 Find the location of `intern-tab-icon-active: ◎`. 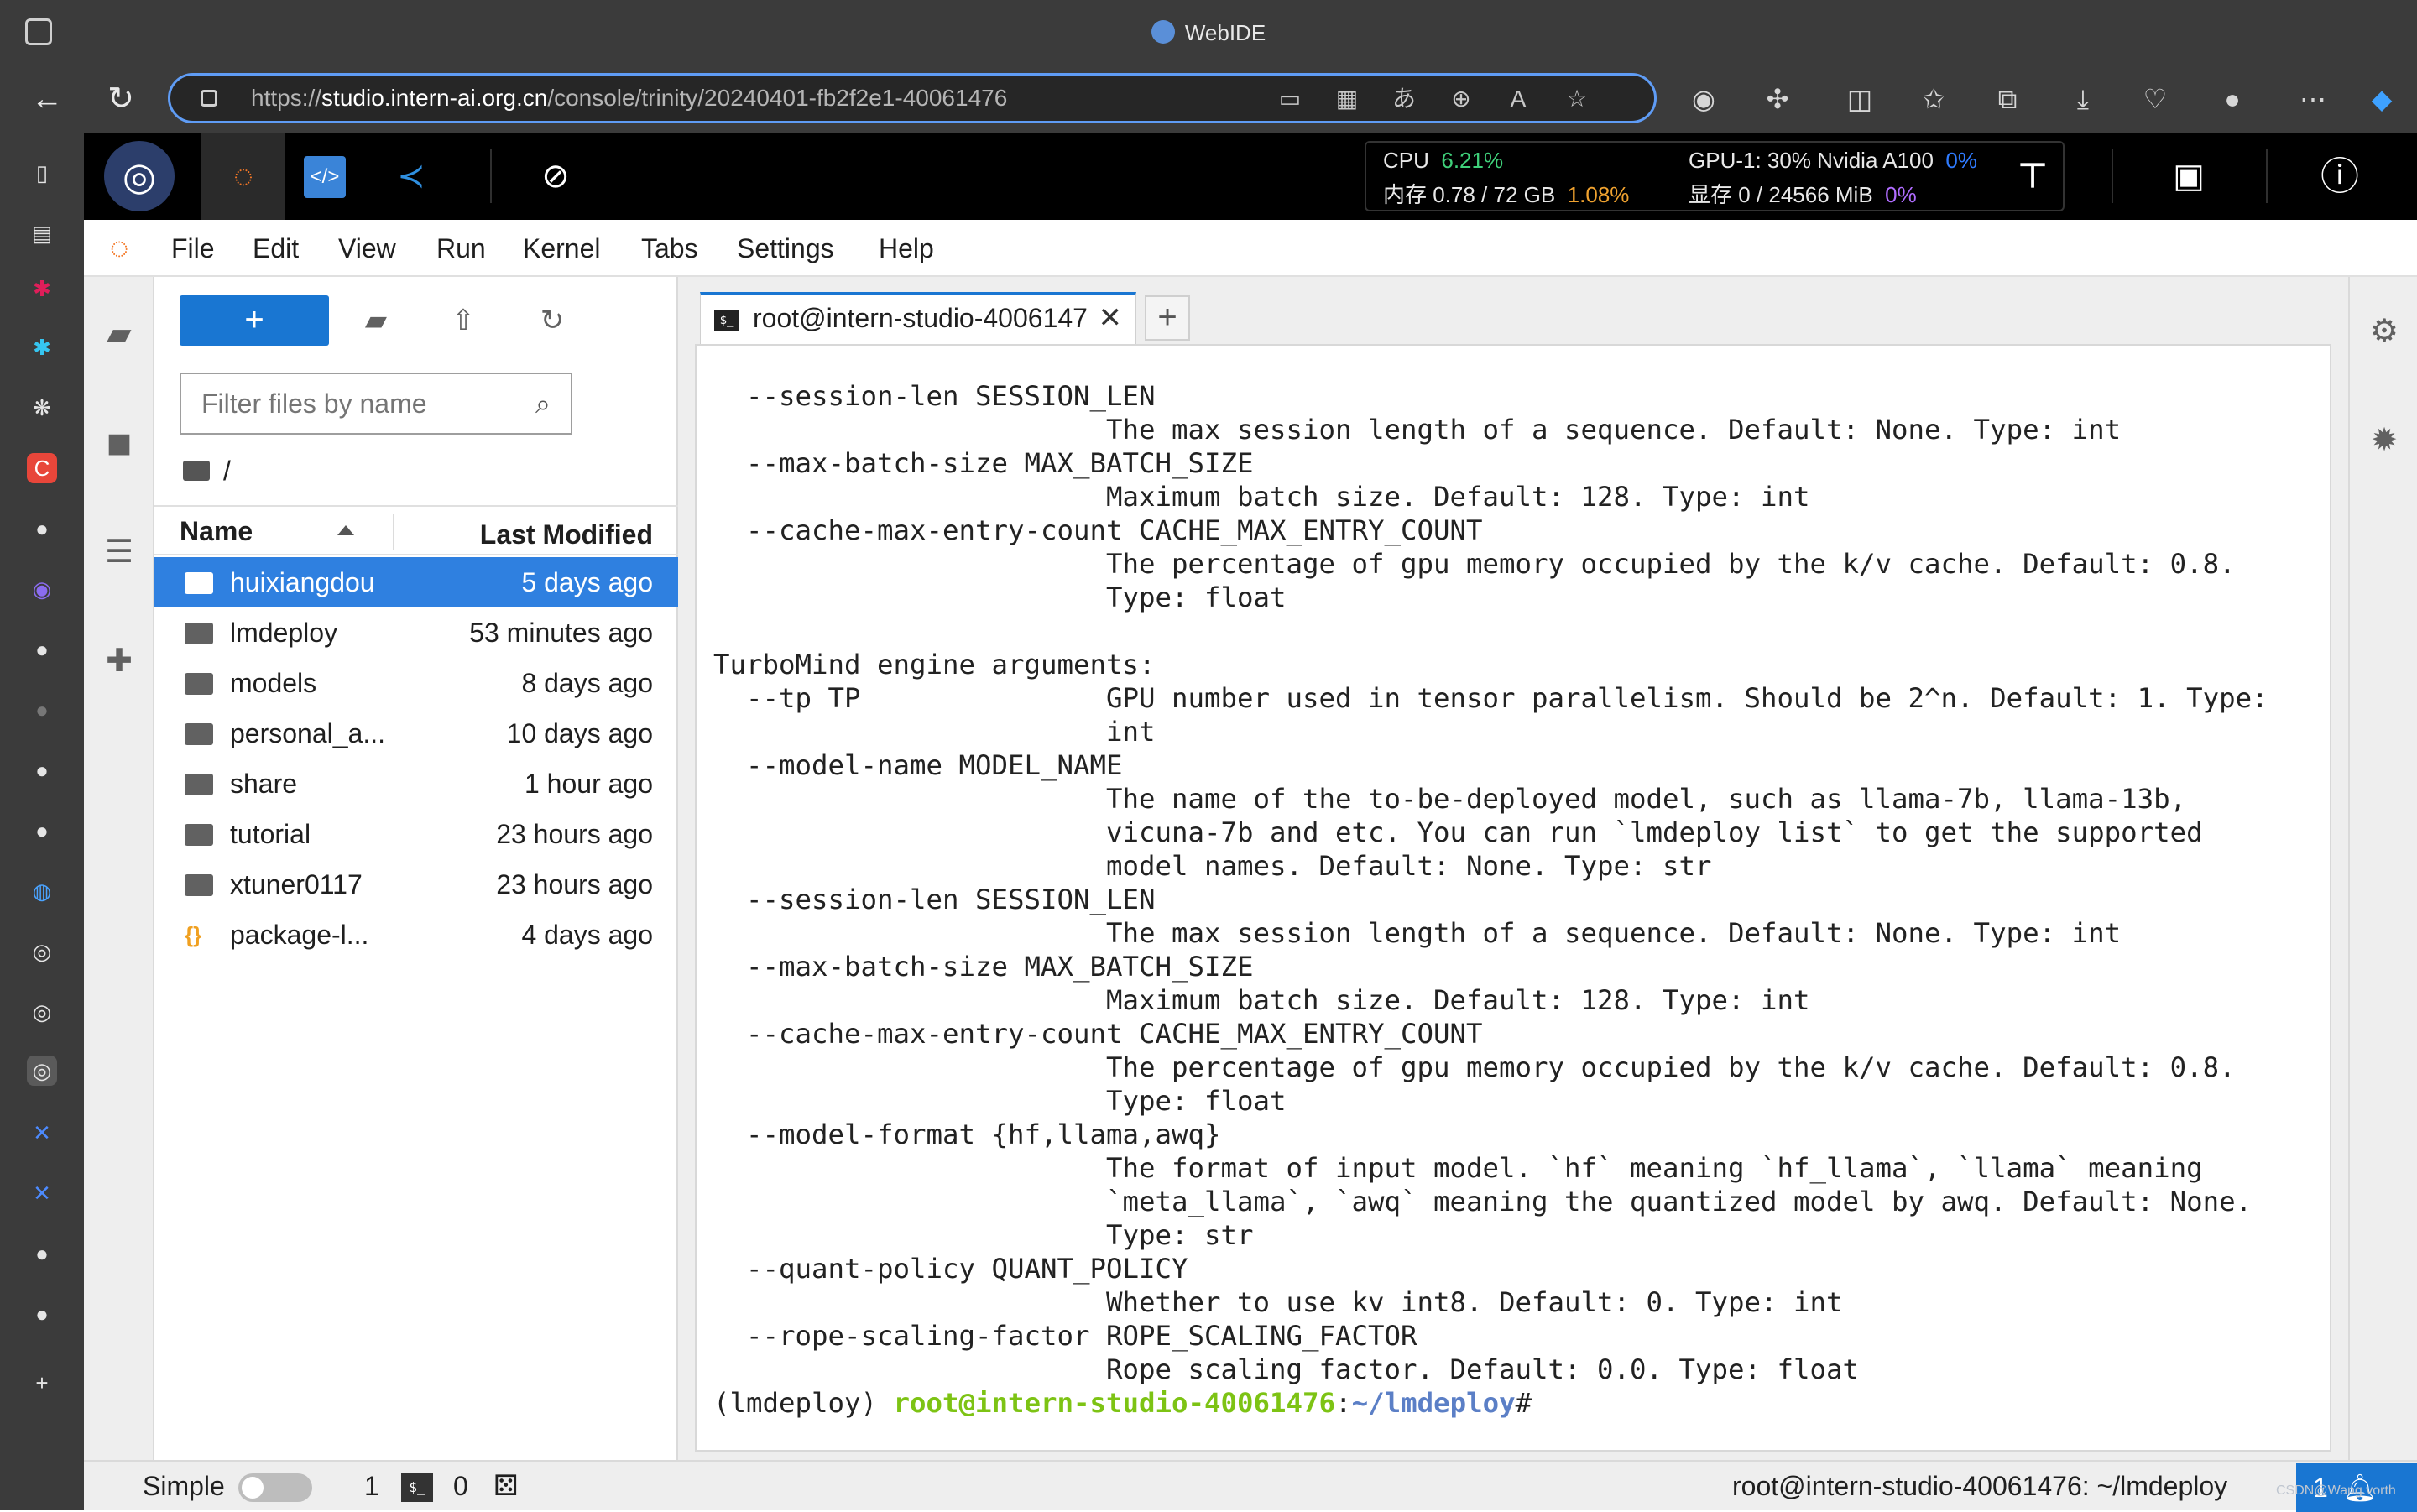

intern-tab-icon-active: ◎ is located at coordinates (42, 1071).